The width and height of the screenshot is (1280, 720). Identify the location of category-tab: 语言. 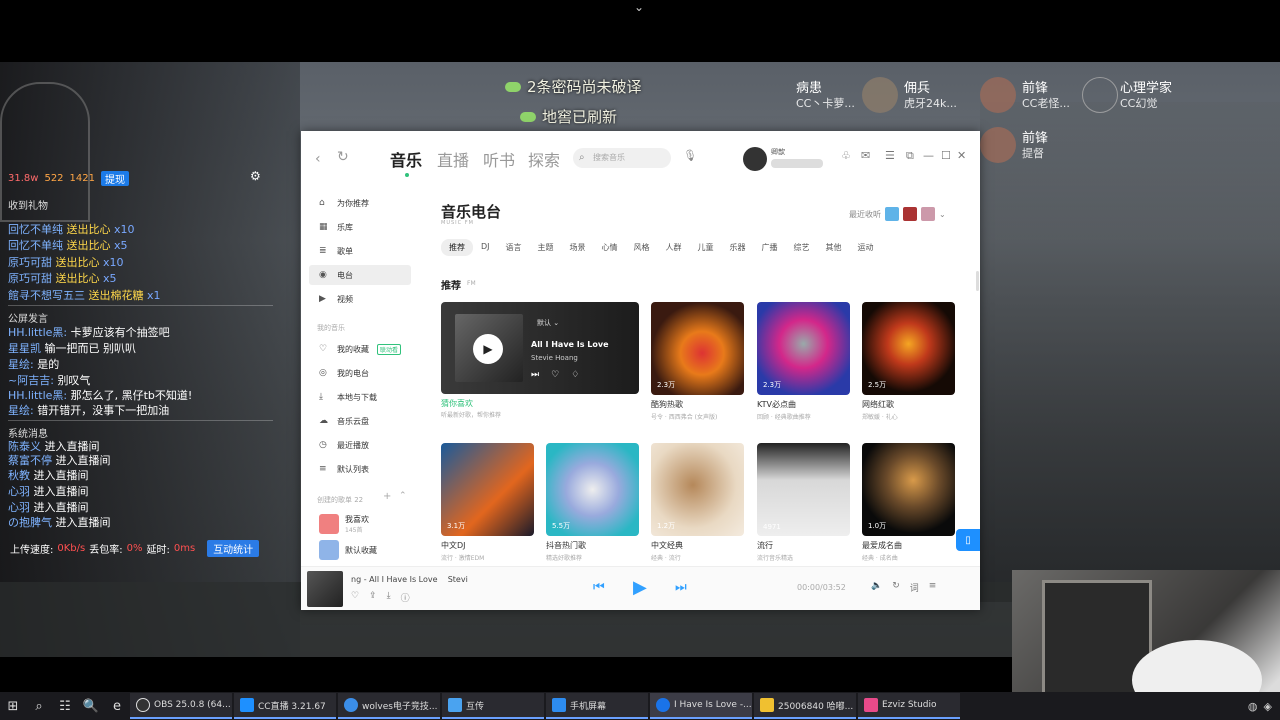
(514, 247).